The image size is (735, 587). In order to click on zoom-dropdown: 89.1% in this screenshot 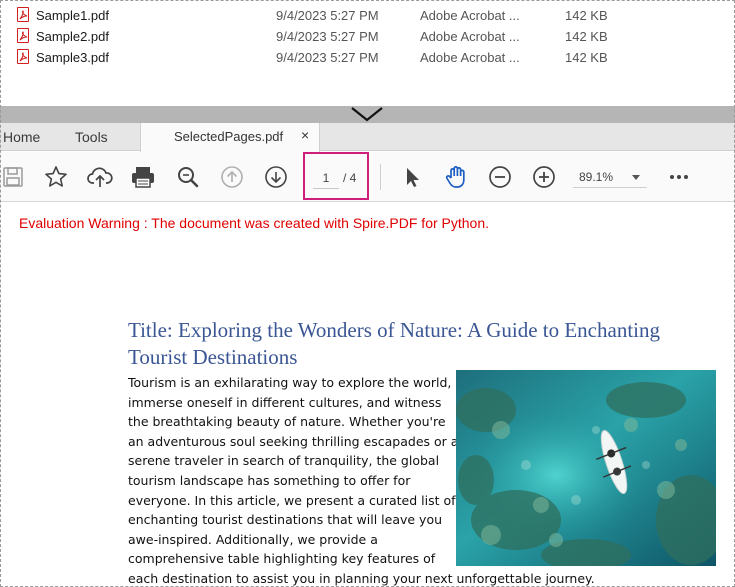, I will do `click(610, 177)`.